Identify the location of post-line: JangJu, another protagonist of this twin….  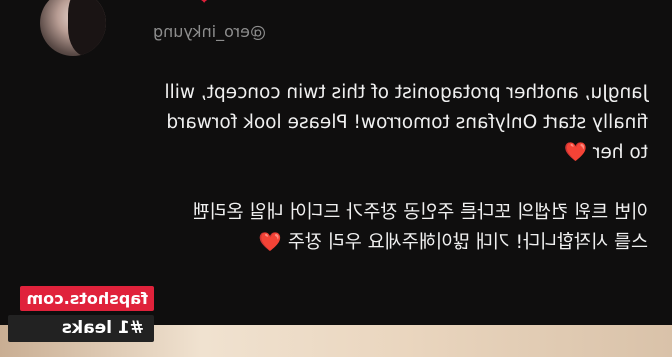
(406, 92).